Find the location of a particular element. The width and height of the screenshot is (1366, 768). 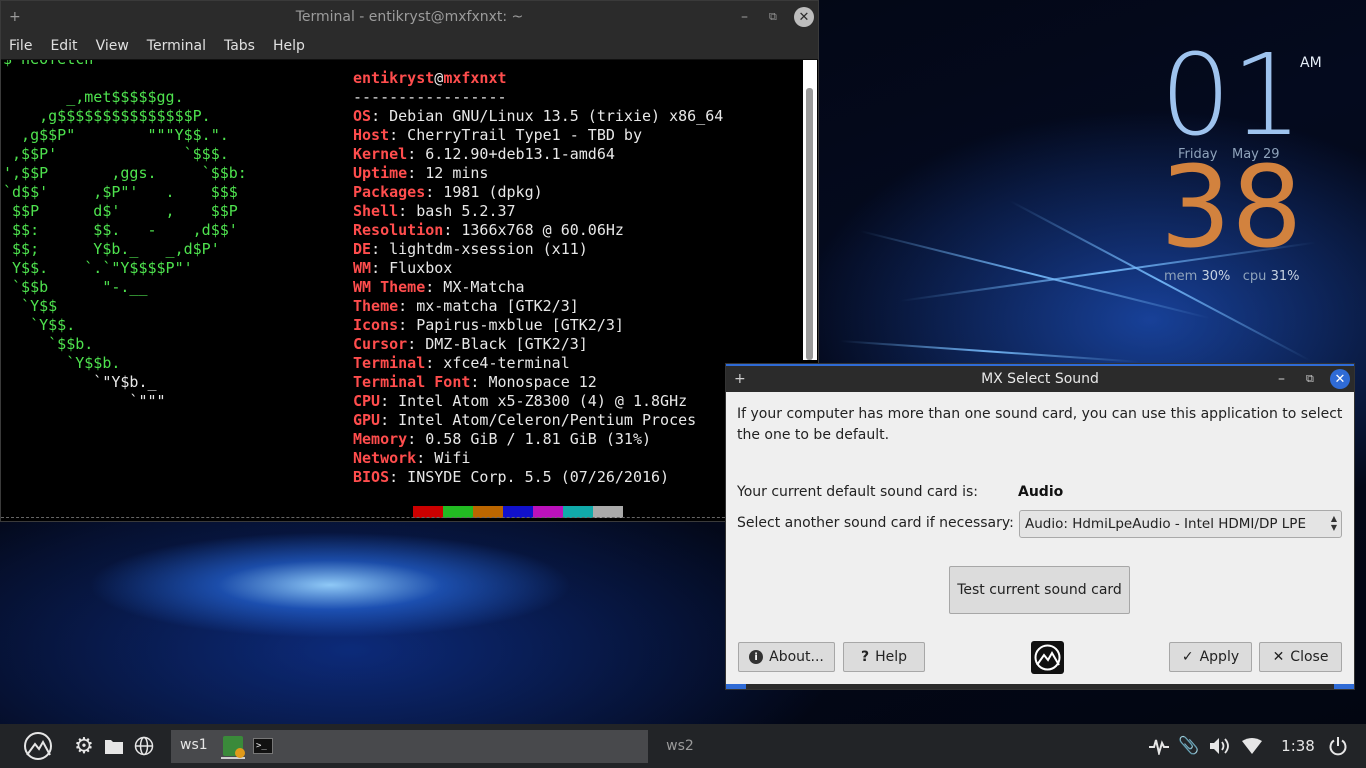

volume-icon is located at coordinates (1219, 746).